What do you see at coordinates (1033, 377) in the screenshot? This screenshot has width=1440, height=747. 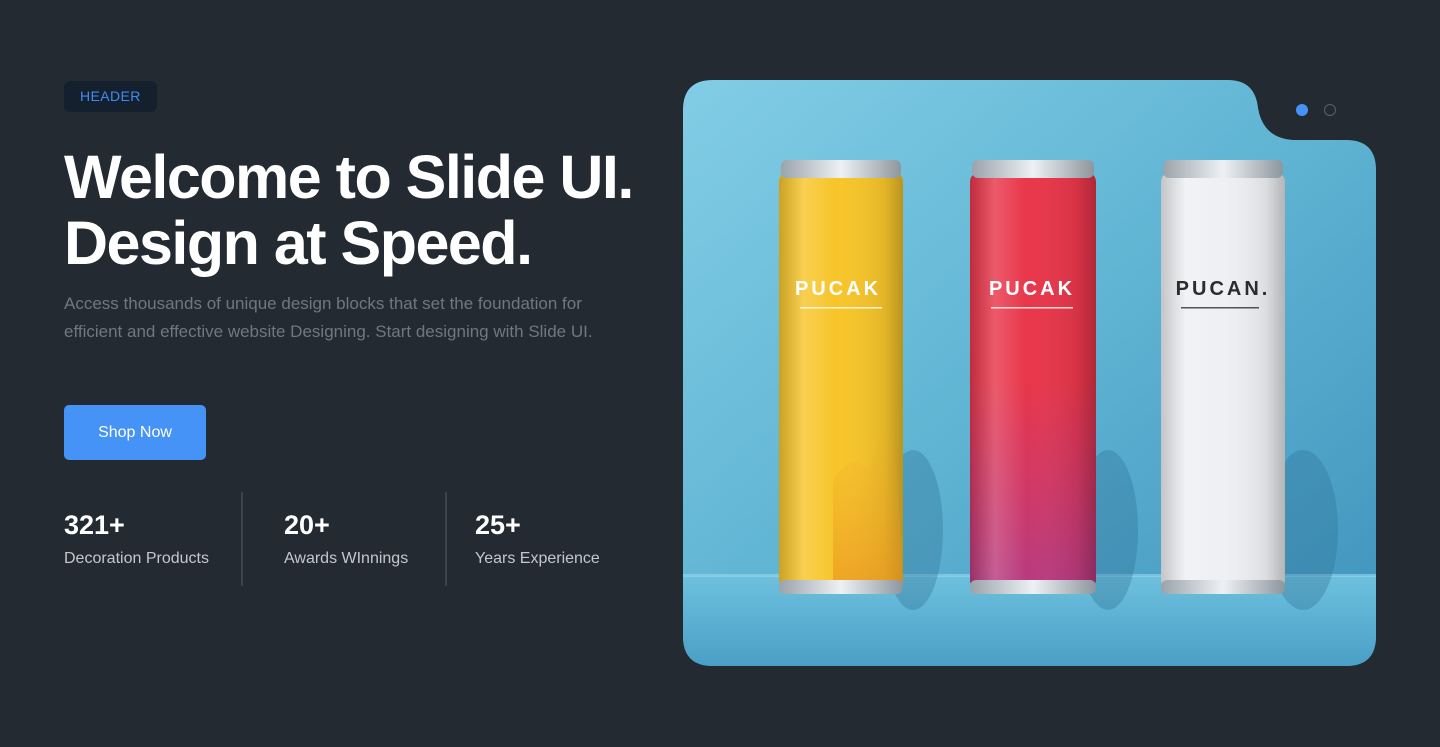 I see `red-can: PUCAK` at bounding box center [1033, 377].